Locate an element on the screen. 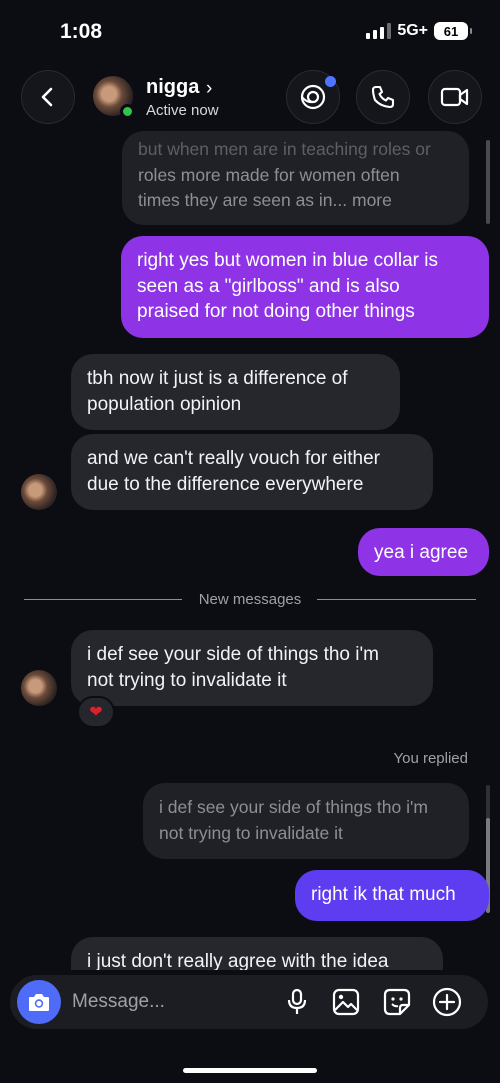 The height and width of the screenshot is (1083, 500). chevron-right-icon: › is located at coordinates (209, 89).